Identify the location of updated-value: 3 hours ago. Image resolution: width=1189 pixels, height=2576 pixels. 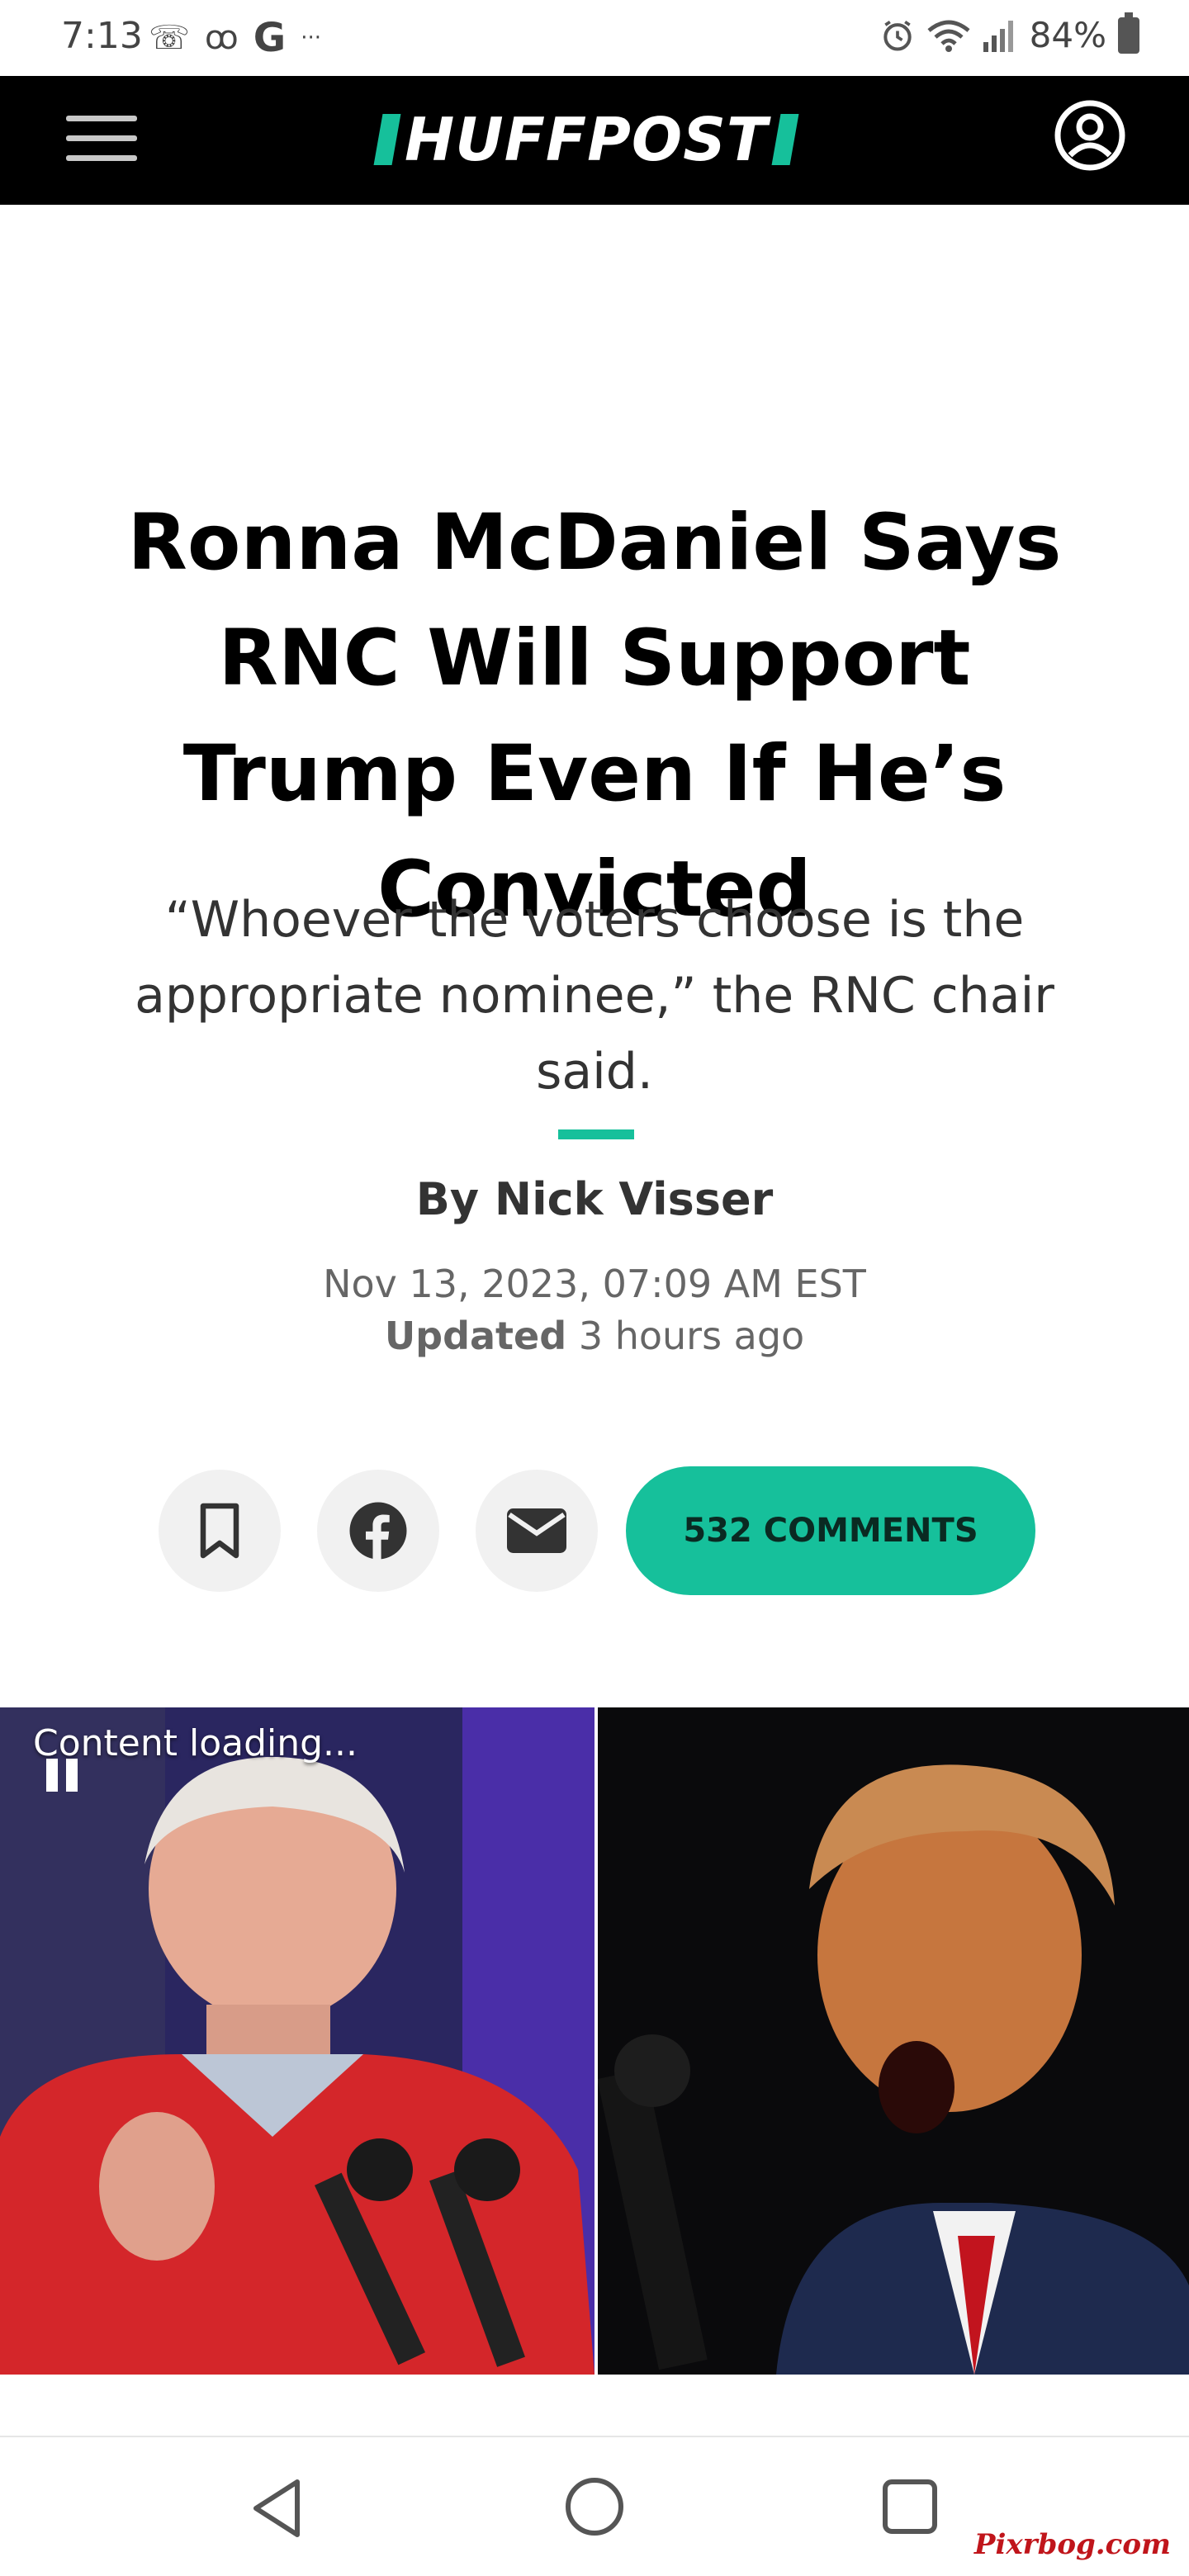
(691, 1336).